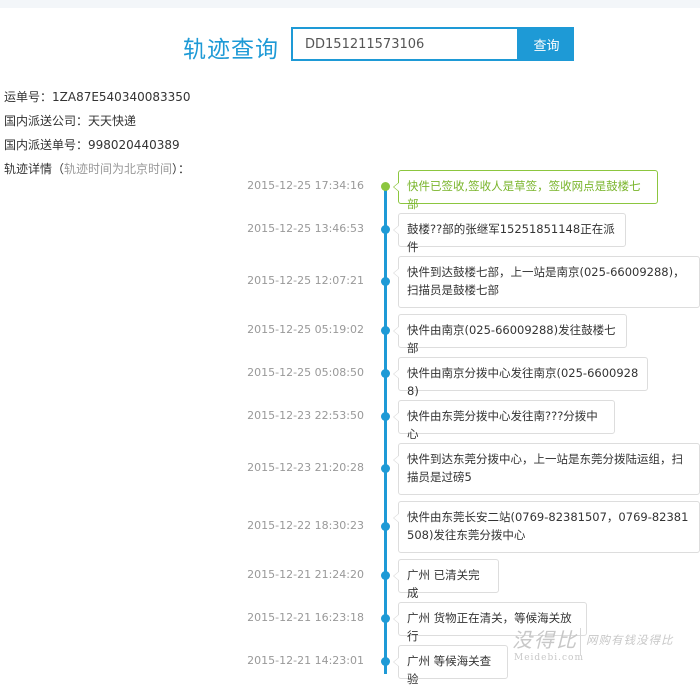 Image resolution: width=700 pixels, height=688 pixels. I want to click on details-label: 轨迹详情（, so click(34, 169).